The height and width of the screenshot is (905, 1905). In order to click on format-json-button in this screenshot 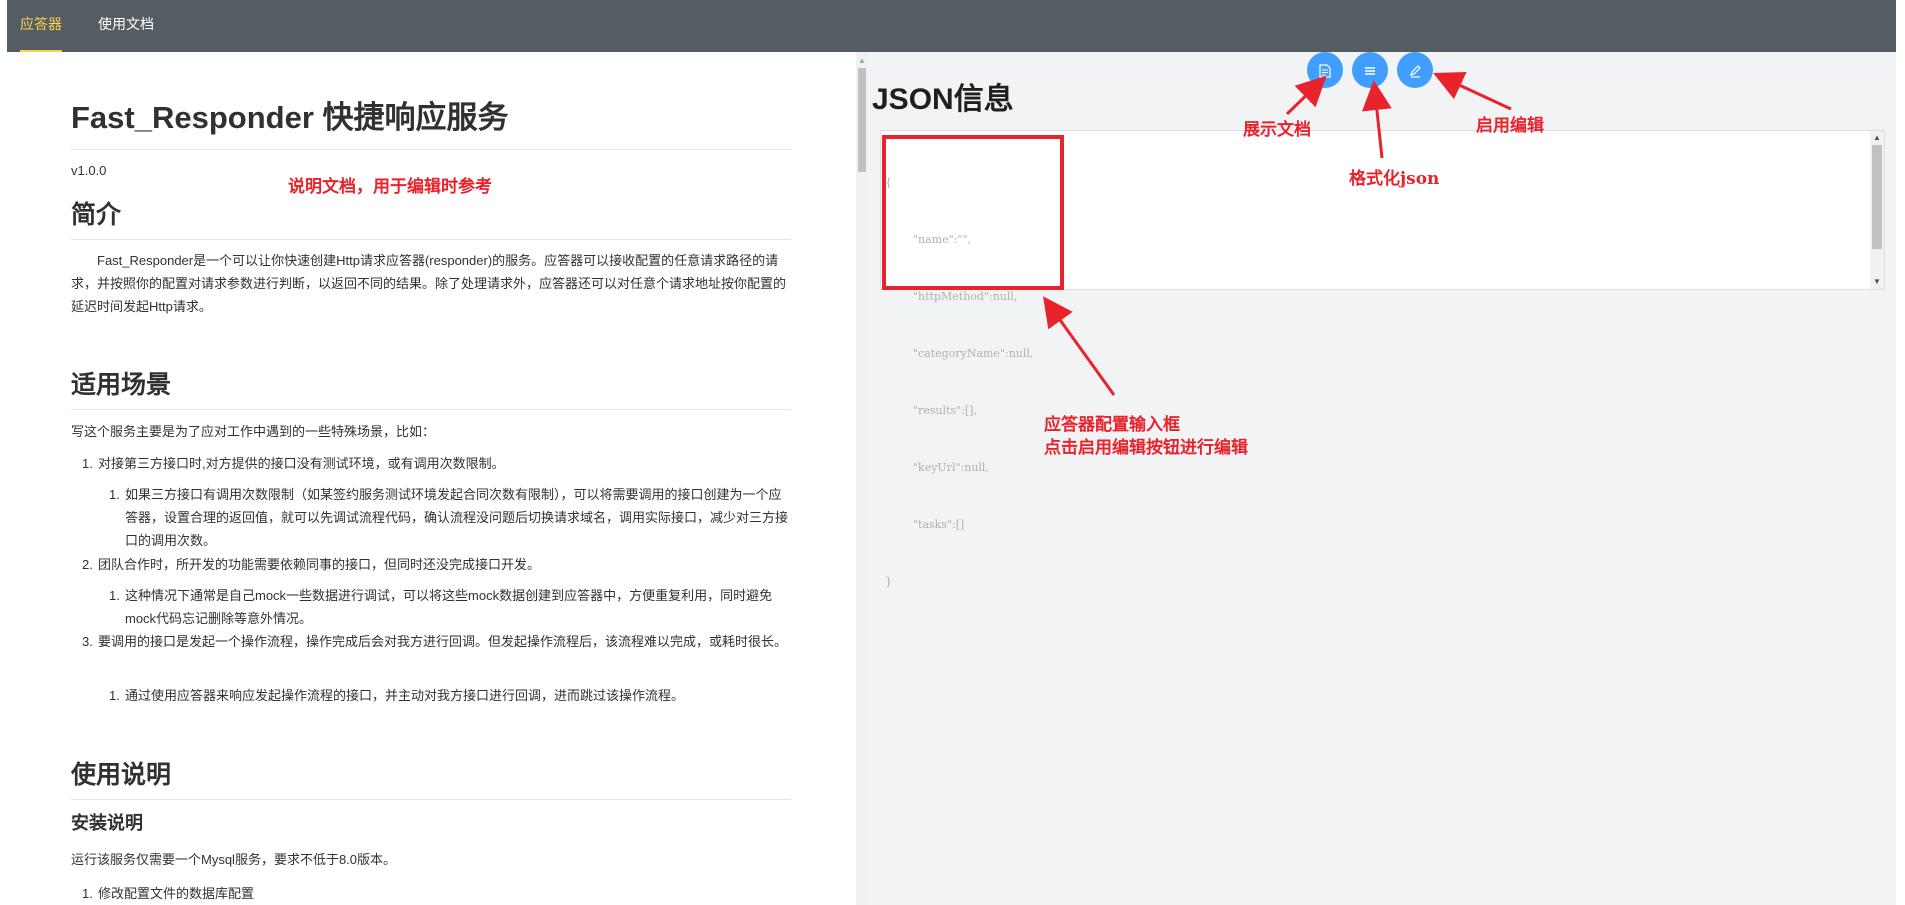, I will do `click(1370, 70)`.